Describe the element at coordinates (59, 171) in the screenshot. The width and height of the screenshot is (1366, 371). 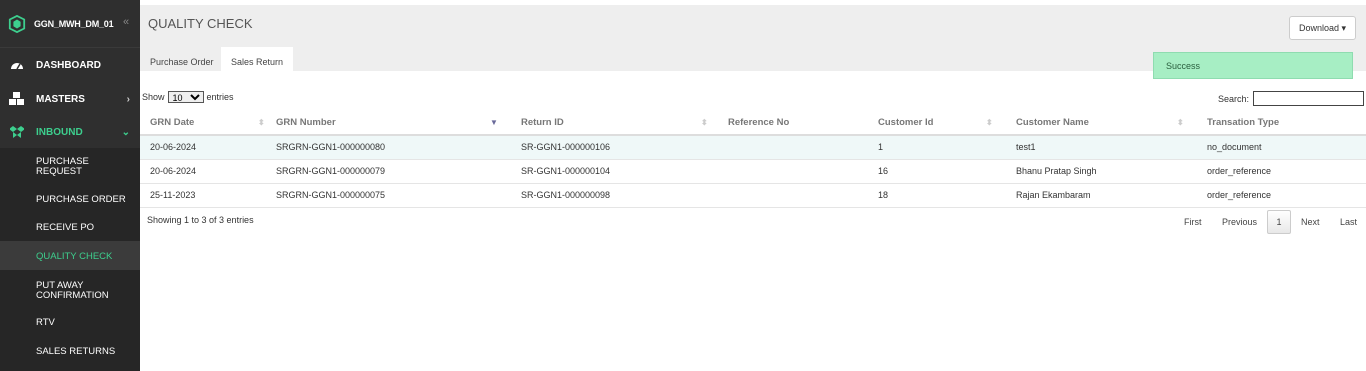
I see `submenu-label: REQUEST` at that location.